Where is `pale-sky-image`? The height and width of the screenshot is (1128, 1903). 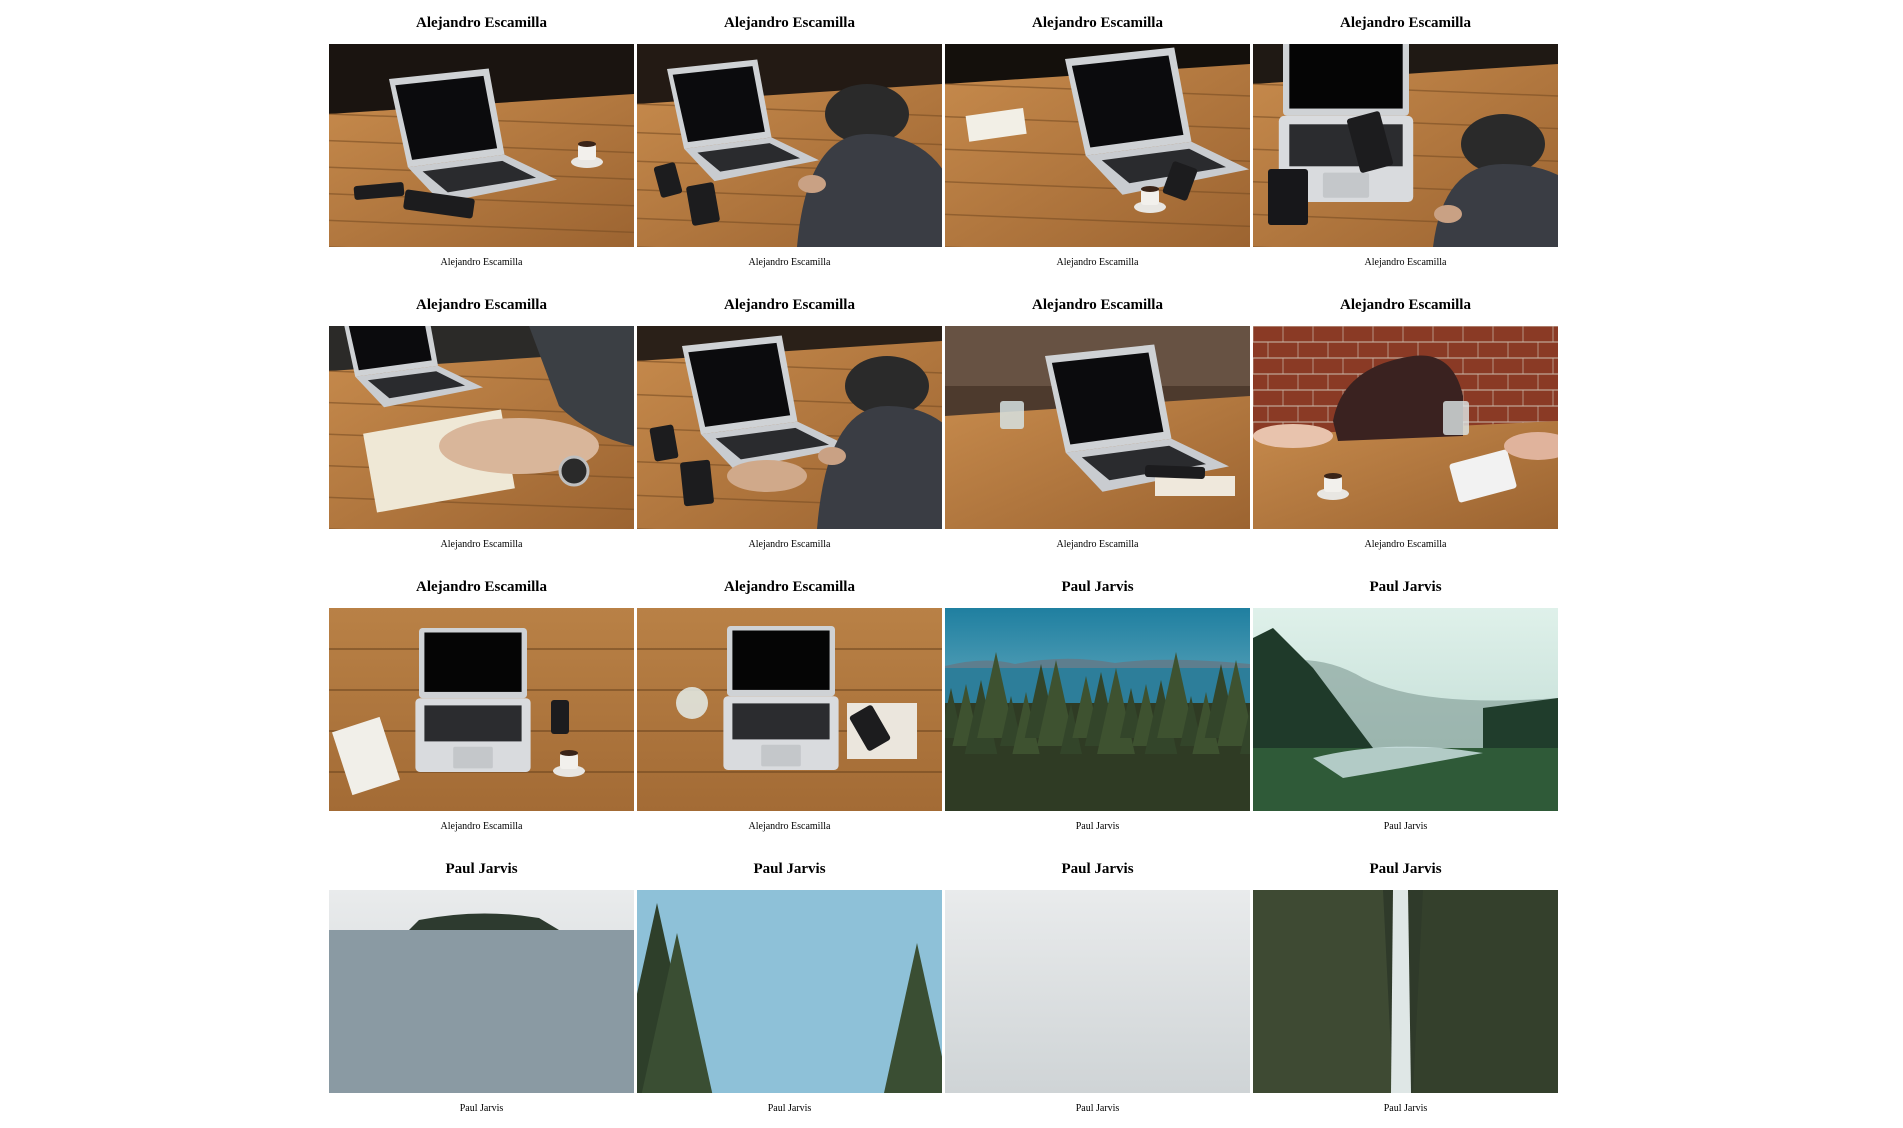
pale-sky-image is located at coordinates (1097, 991).